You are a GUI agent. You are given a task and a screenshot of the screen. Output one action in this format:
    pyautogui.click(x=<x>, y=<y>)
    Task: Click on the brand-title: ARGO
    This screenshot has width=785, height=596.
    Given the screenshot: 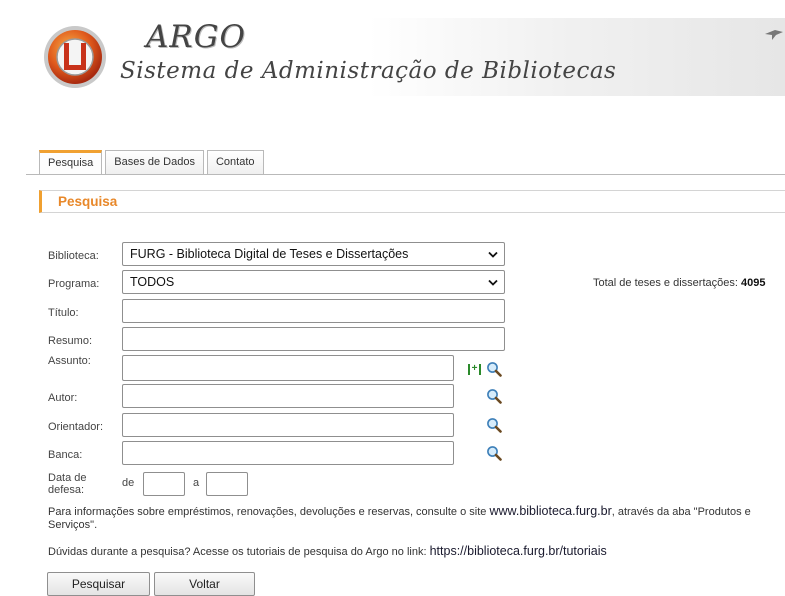 What is the action you would take?
    pyautogui.click(x=196, y=37)
    